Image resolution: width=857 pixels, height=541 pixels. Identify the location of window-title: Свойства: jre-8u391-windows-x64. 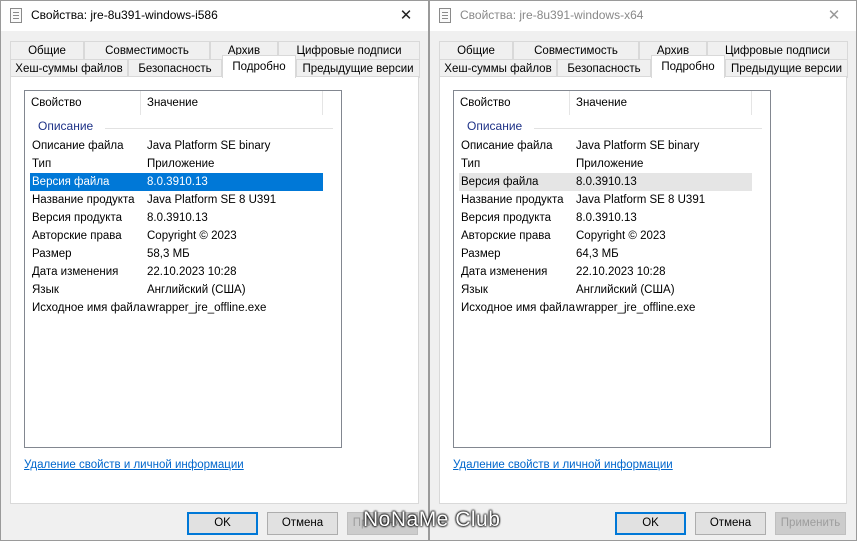
(552, 15).